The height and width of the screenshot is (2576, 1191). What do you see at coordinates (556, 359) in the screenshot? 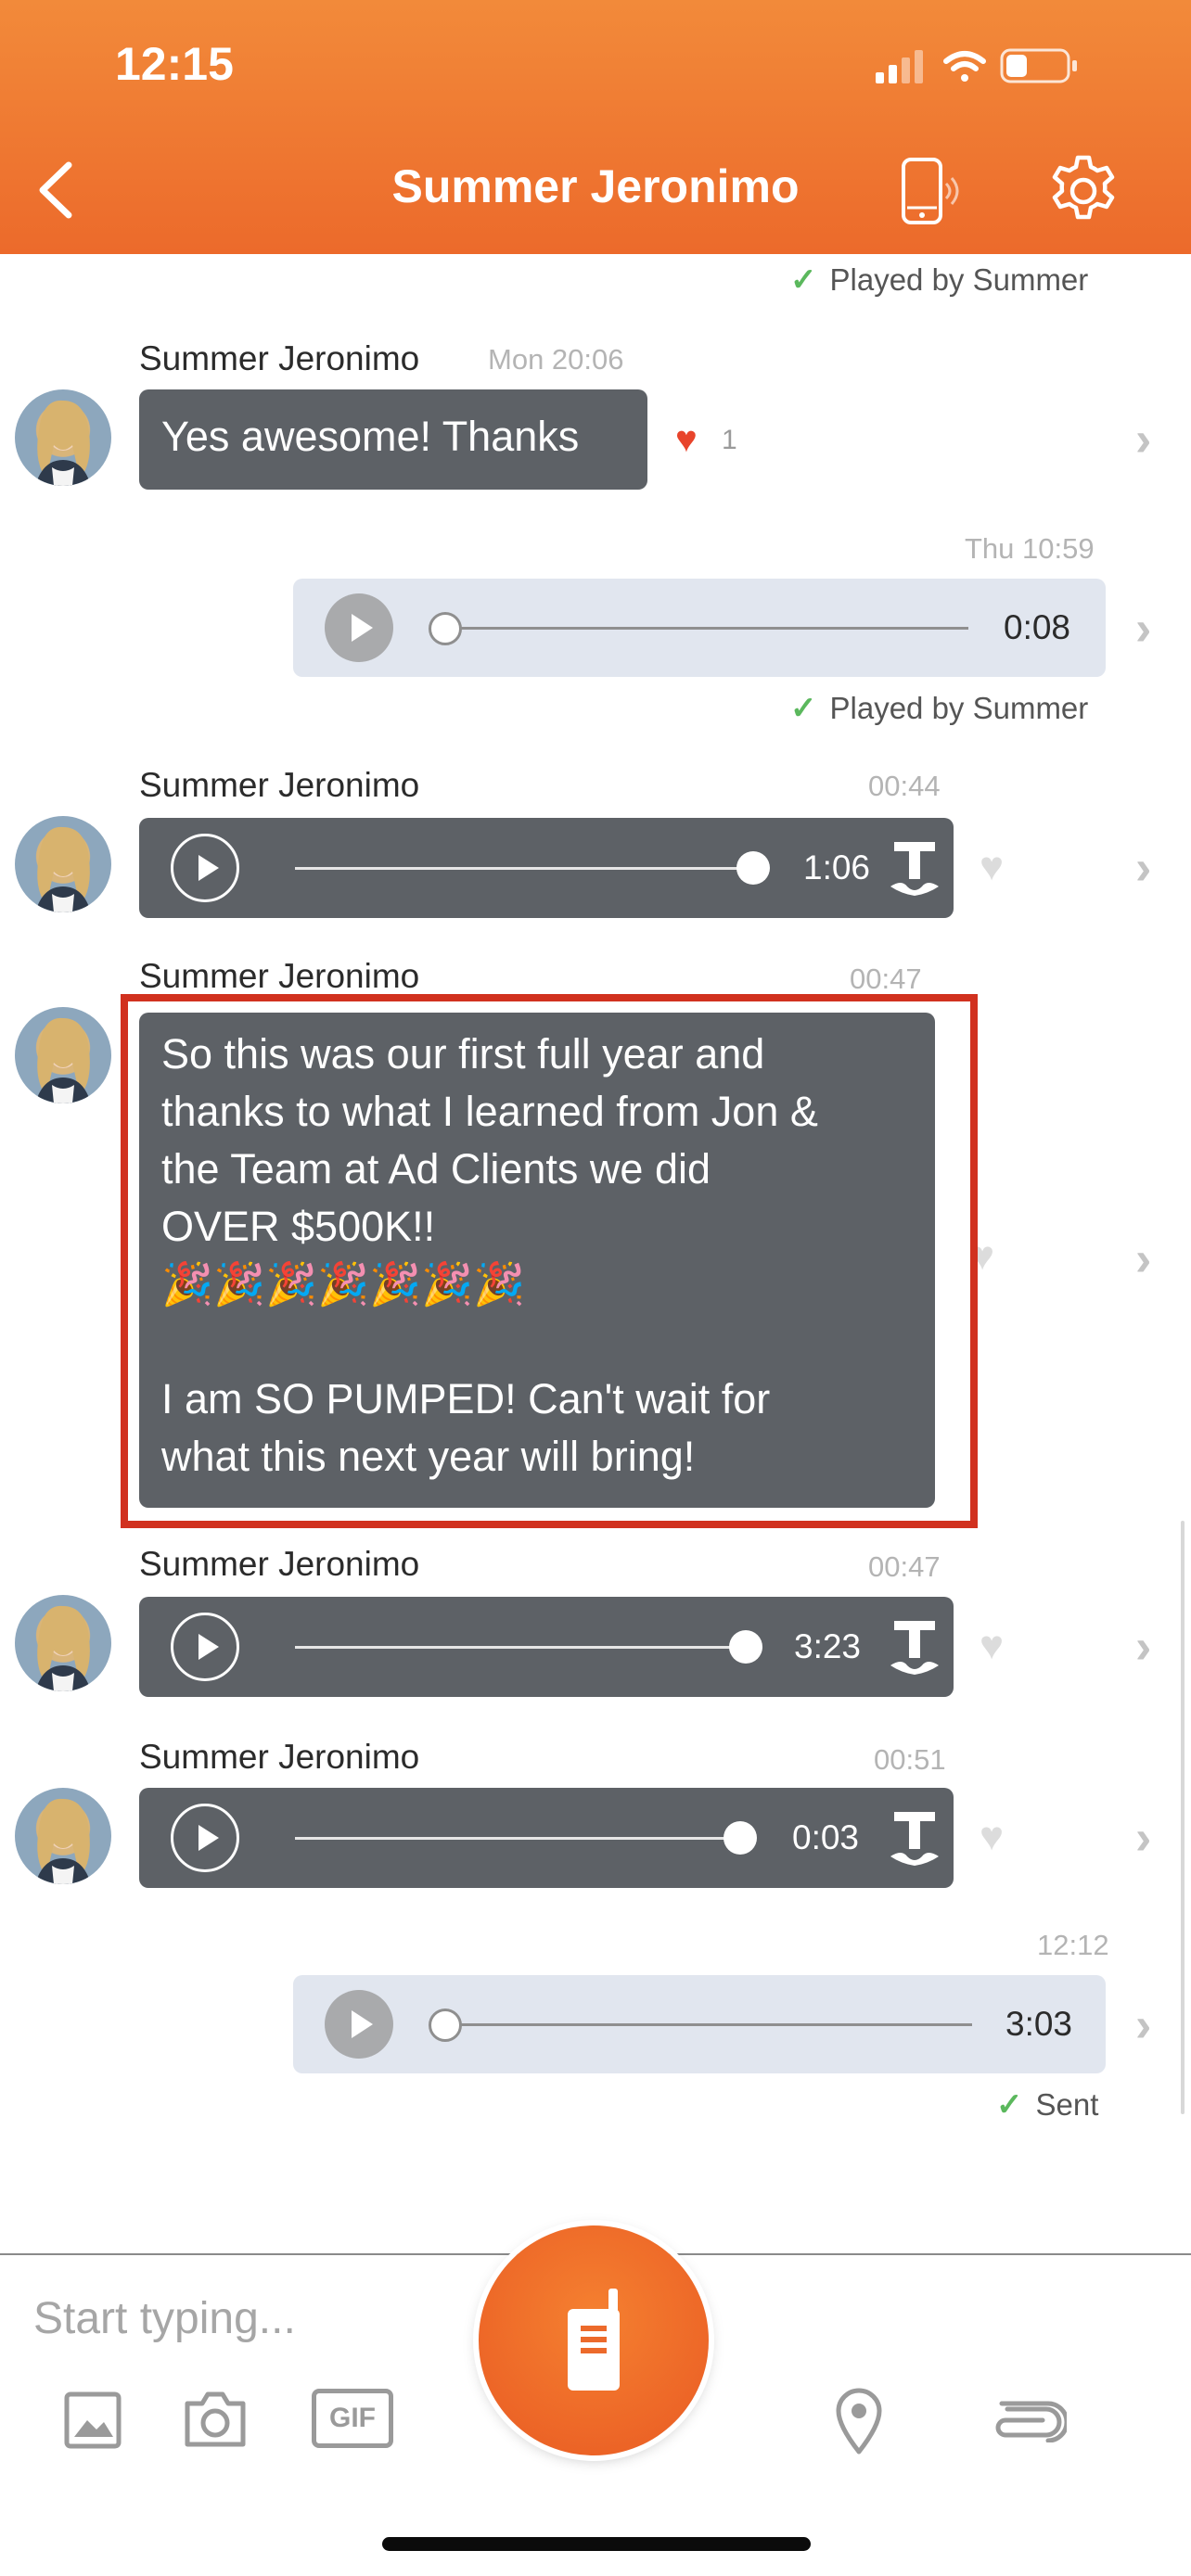
I see `message-time: Mon 20:06` at bounding box center [556, 359].